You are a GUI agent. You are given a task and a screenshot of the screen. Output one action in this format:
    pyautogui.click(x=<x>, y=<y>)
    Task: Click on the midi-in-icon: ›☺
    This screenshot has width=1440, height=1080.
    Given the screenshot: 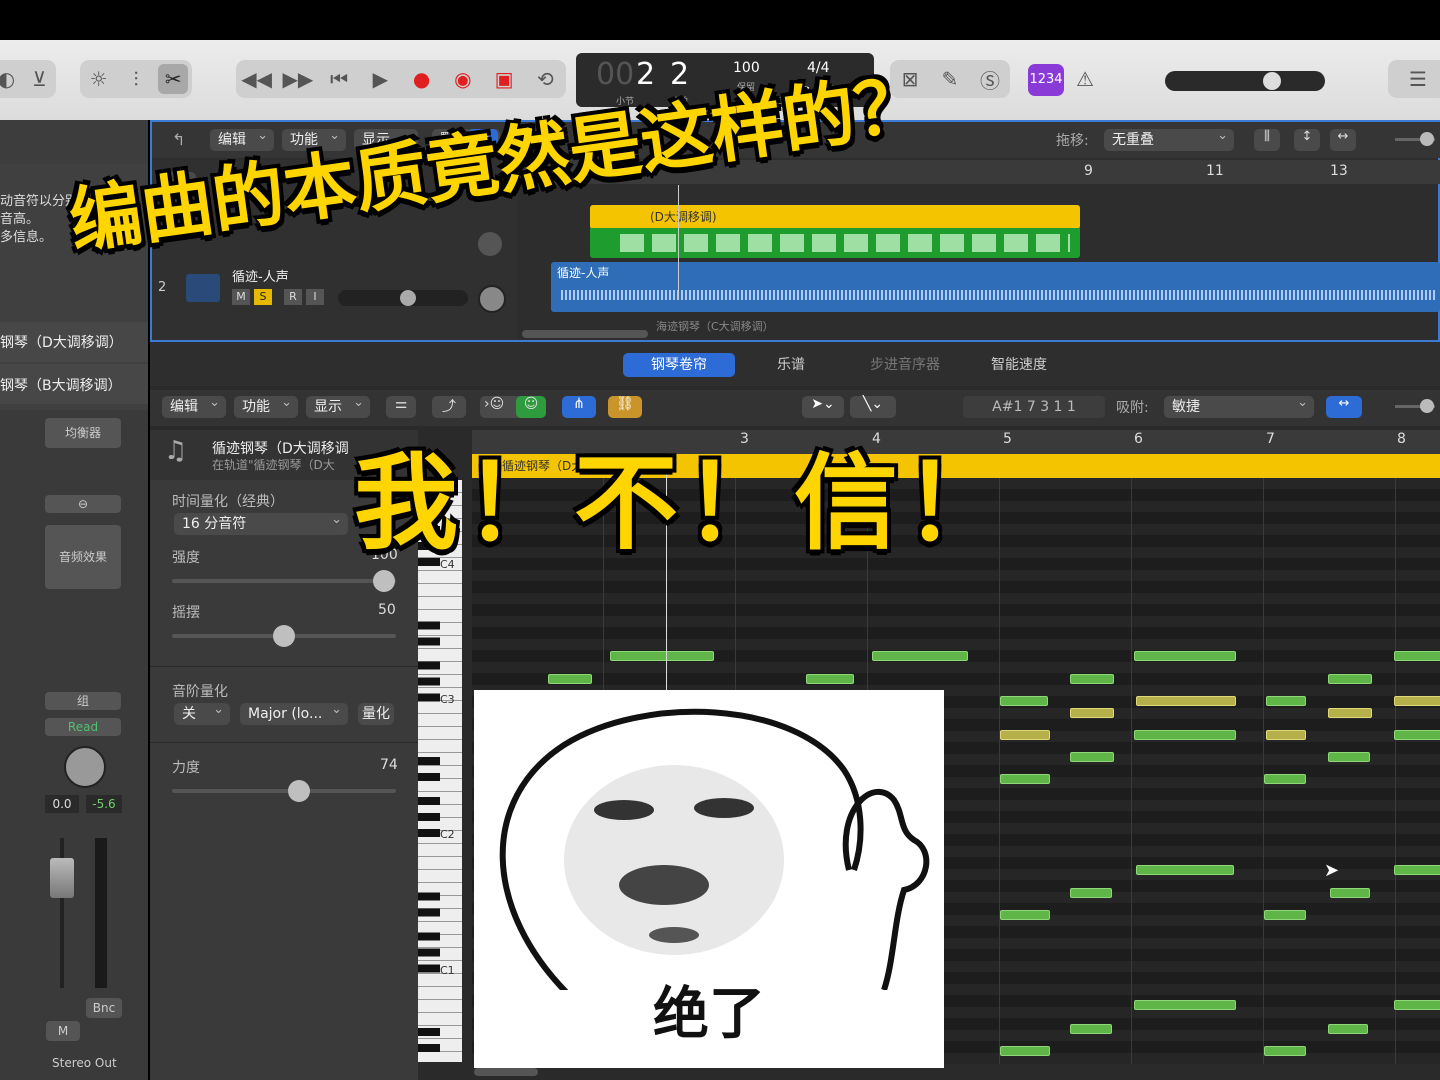 What is the action you would take?
    pyautogui.click(x=494, y=404)
    